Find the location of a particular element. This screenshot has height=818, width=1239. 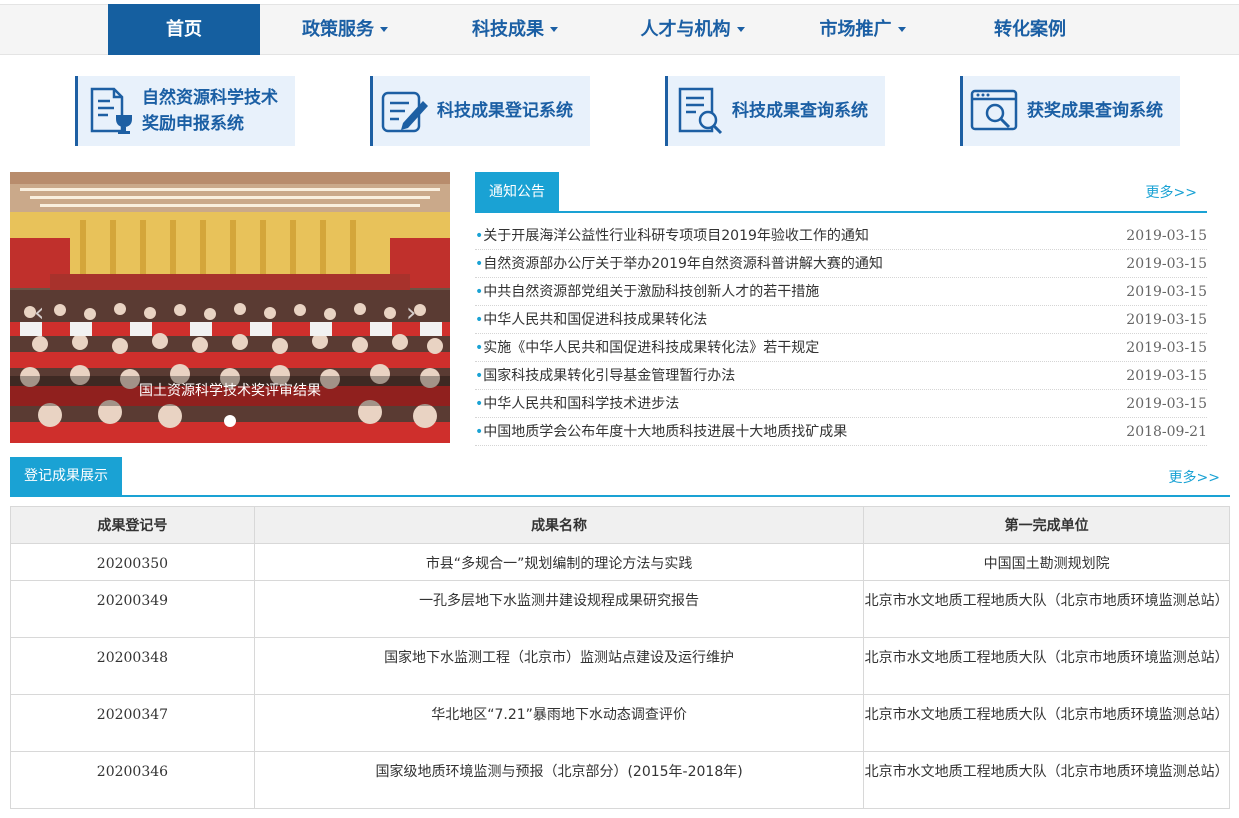

list-item: •实施《中华人民共和国促进科技成果转化法》若干规定 2019-03-15 is located at coordinates (841, 348).